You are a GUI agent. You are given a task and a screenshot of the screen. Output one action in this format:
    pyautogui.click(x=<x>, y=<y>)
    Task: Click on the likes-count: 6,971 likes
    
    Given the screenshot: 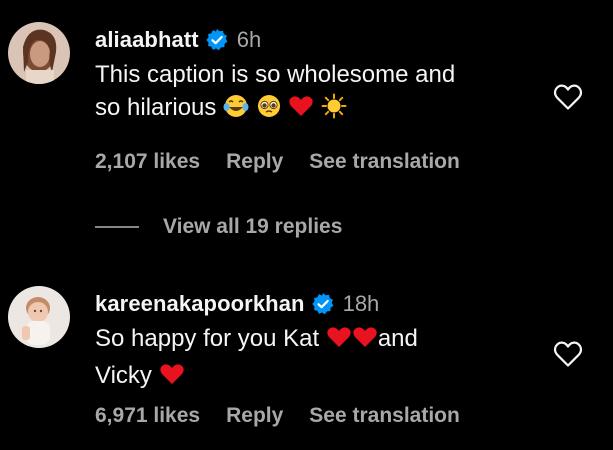 What is the action you would take?
    pyautogui.click(x=147, y=416)
    